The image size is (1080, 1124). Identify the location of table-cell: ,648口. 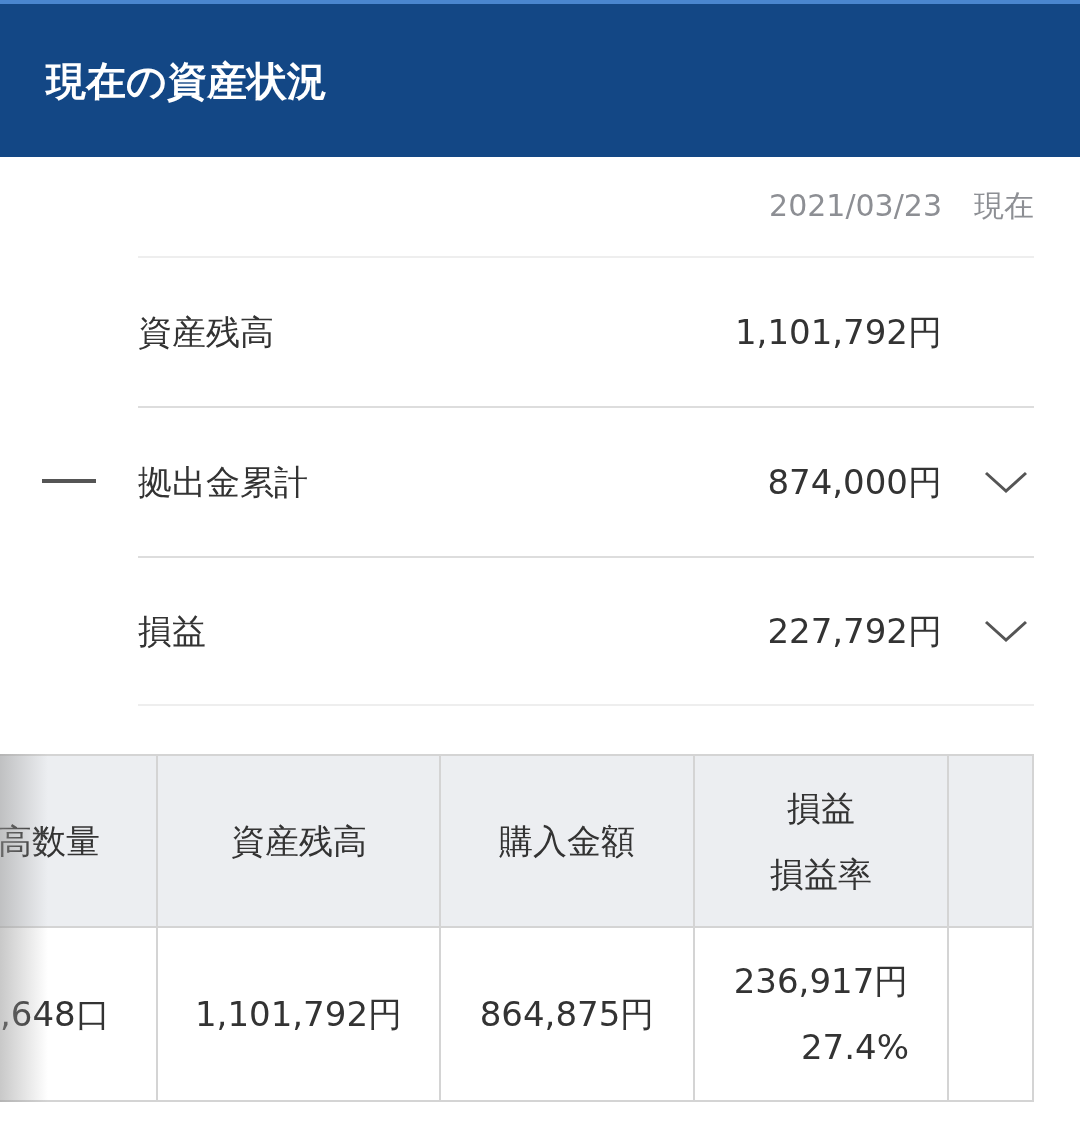
(78, 1014).